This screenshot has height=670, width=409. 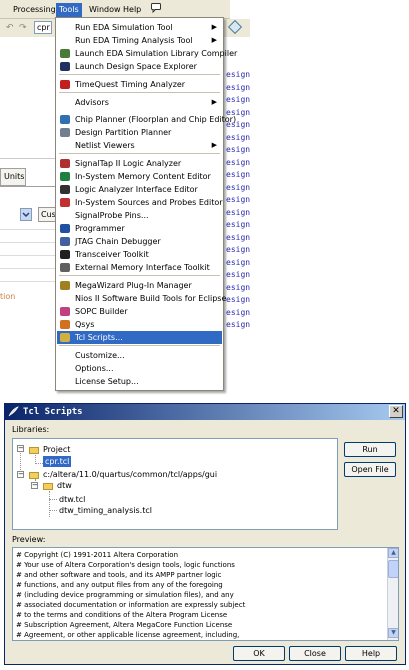 I want to click on tree-item-dtw-tcl: dtw.tcl, so click(x=72, y=499).